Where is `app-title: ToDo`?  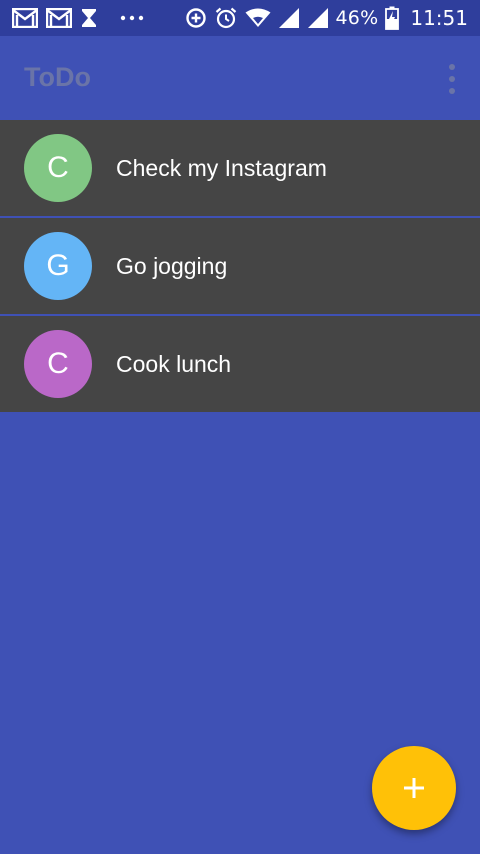
app-title: ToDo is located at coordinates (57, 77).